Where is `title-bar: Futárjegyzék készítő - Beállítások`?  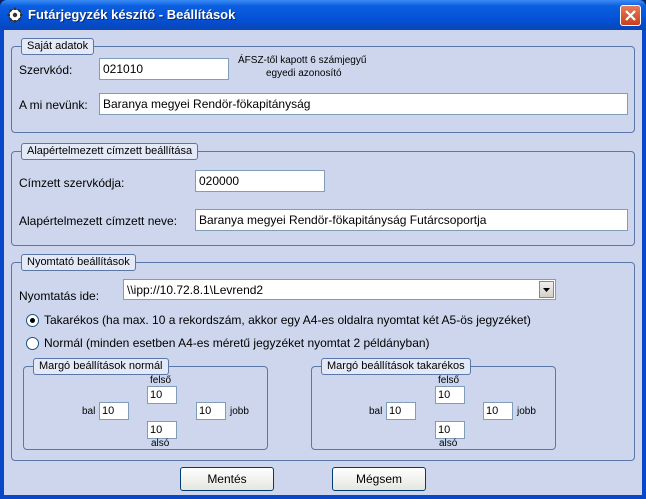 title-bar: Futárjegyzék készítő - Beállítások is located at coordinates (323, 15).